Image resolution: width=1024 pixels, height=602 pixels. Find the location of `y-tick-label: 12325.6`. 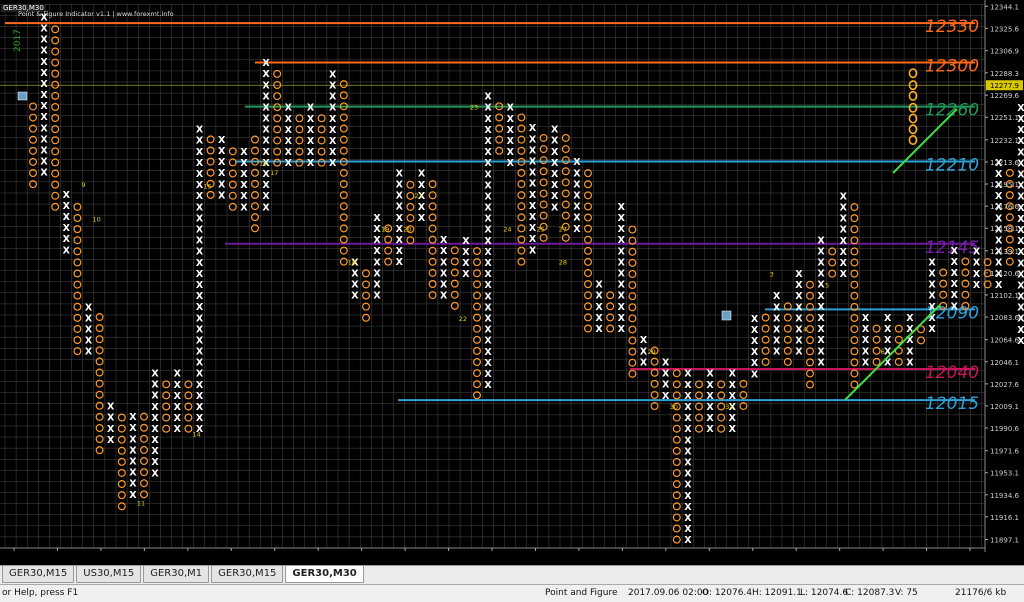

y-tick-label: 12325.6 is located at coordinates (1004, 29).